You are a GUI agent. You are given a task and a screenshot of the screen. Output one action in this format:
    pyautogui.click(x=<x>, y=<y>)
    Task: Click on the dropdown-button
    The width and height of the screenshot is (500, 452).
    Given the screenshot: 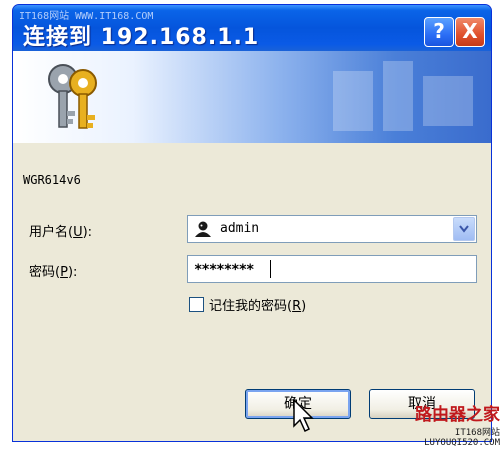 What is the action you would take?
    pyautogui.click(x=464, y=229)
    